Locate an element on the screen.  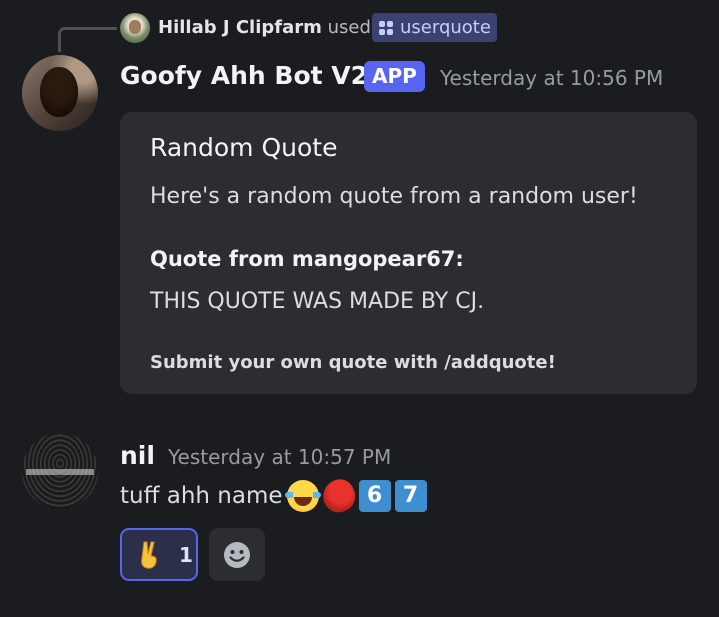
interaction-user-avatar is located at coordinates (135, 28).